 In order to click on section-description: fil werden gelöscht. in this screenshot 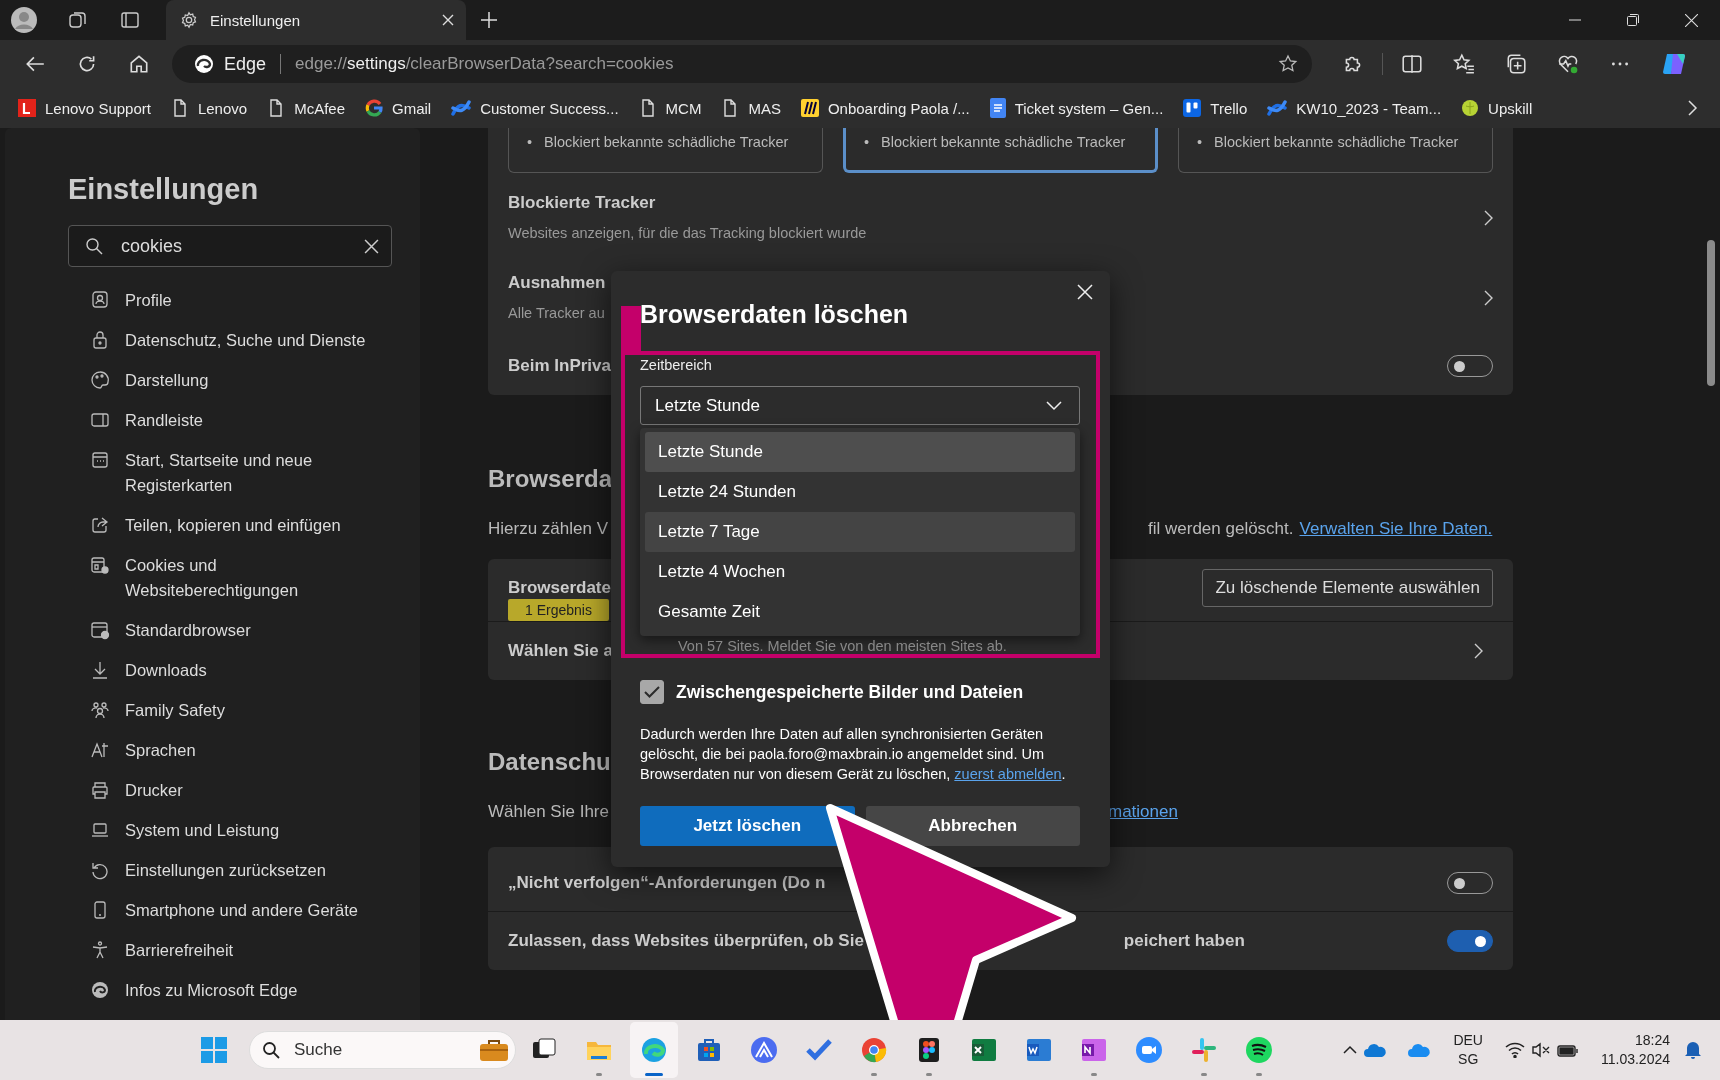, I will do `click(1221, 529)`.